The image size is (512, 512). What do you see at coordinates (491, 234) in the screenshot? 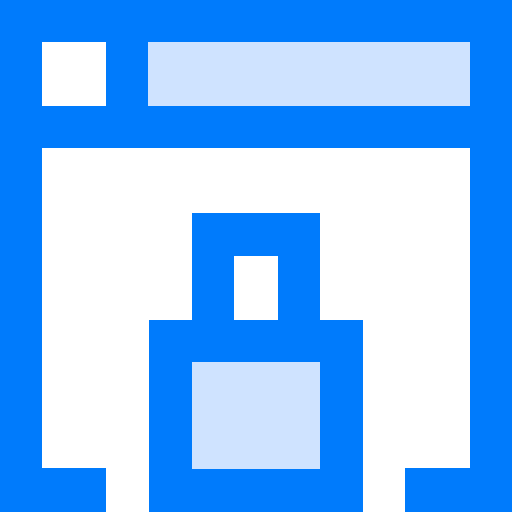
I see `window-frame-right` at bounding box center [491, 234].